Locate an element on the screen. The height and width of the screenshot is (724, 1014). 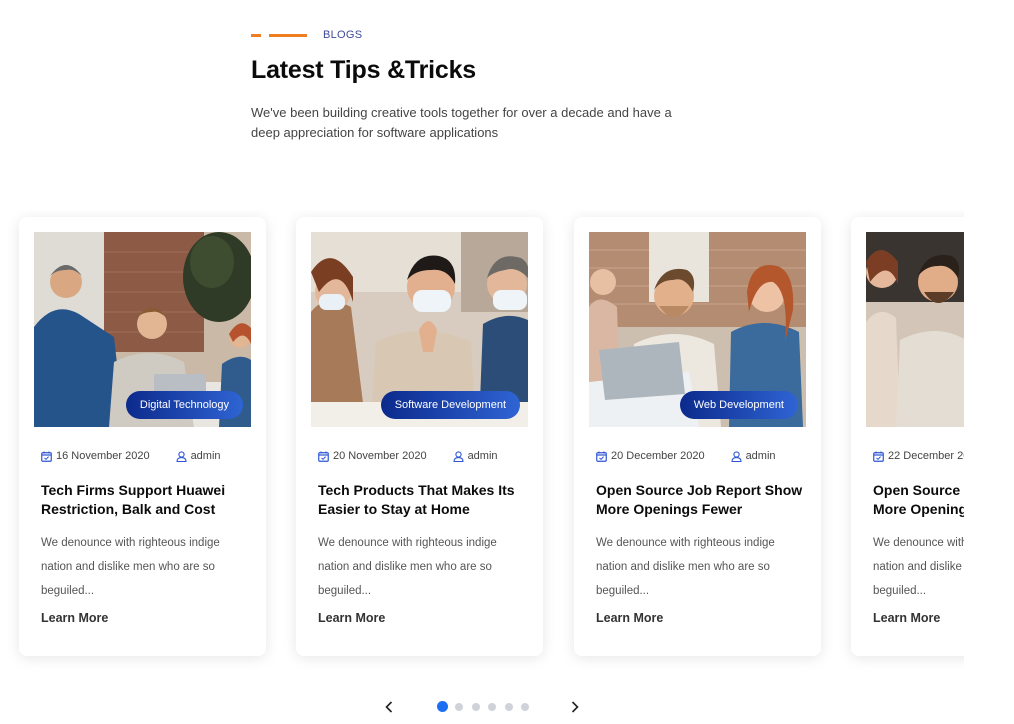
post-date-text: 16 November 2020 is located at coordinates (103, 456).